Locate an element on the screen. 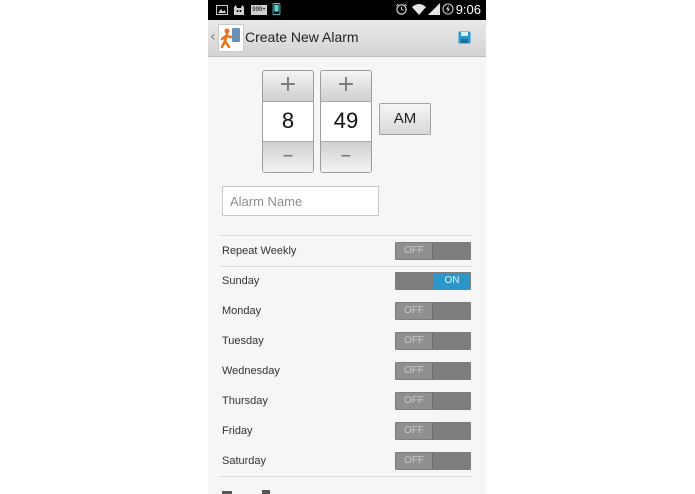 This screenshot has height=494, width=695. hour-picker: + 8 – is located at coordinates (288, 121).